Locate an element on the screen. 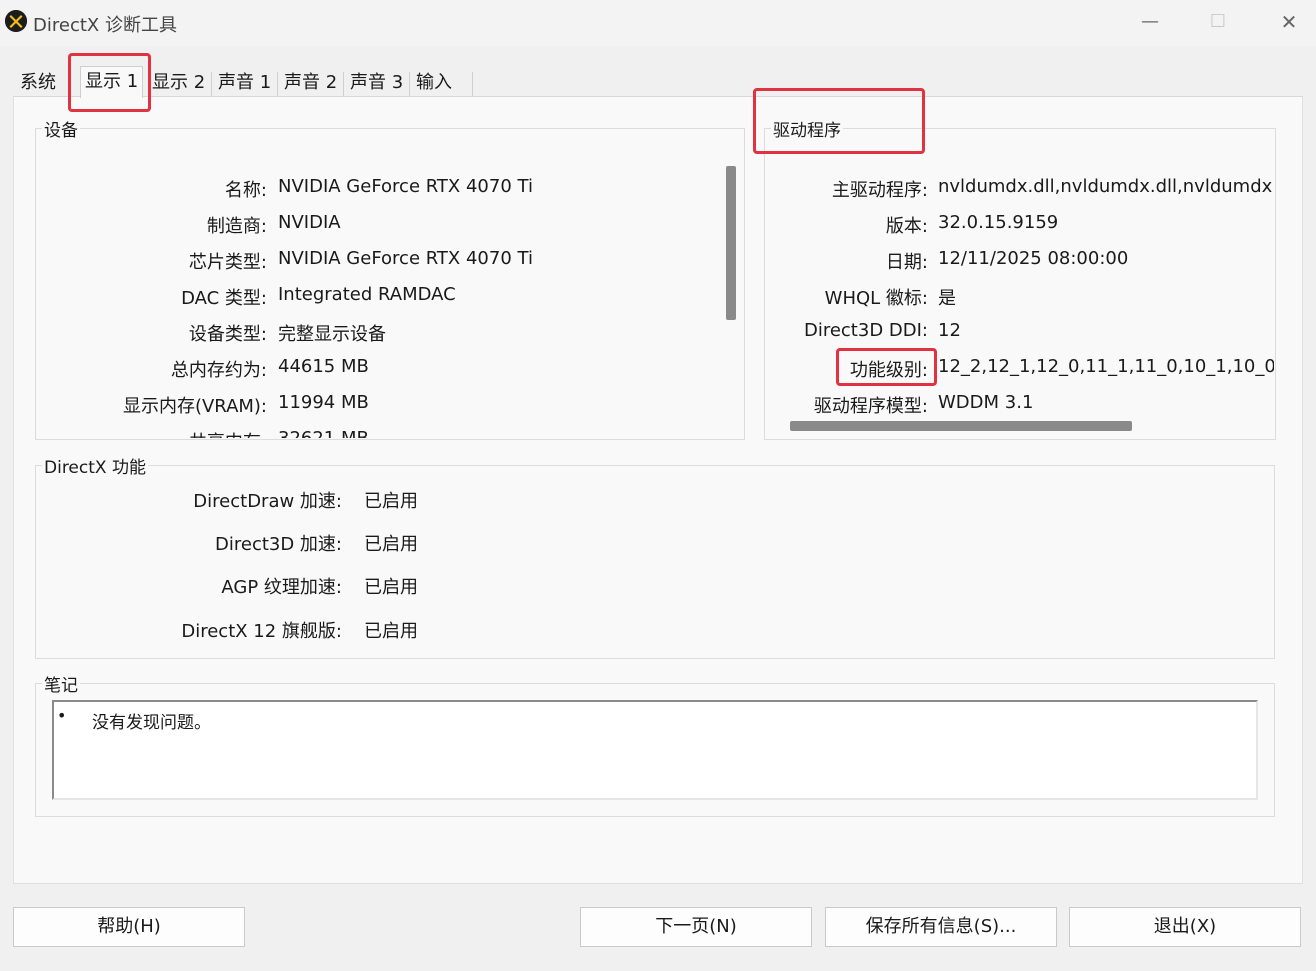 This screenshot has height=971, width=1316. tab-display-2: 显示 2 is located at coordinates (178, 83).